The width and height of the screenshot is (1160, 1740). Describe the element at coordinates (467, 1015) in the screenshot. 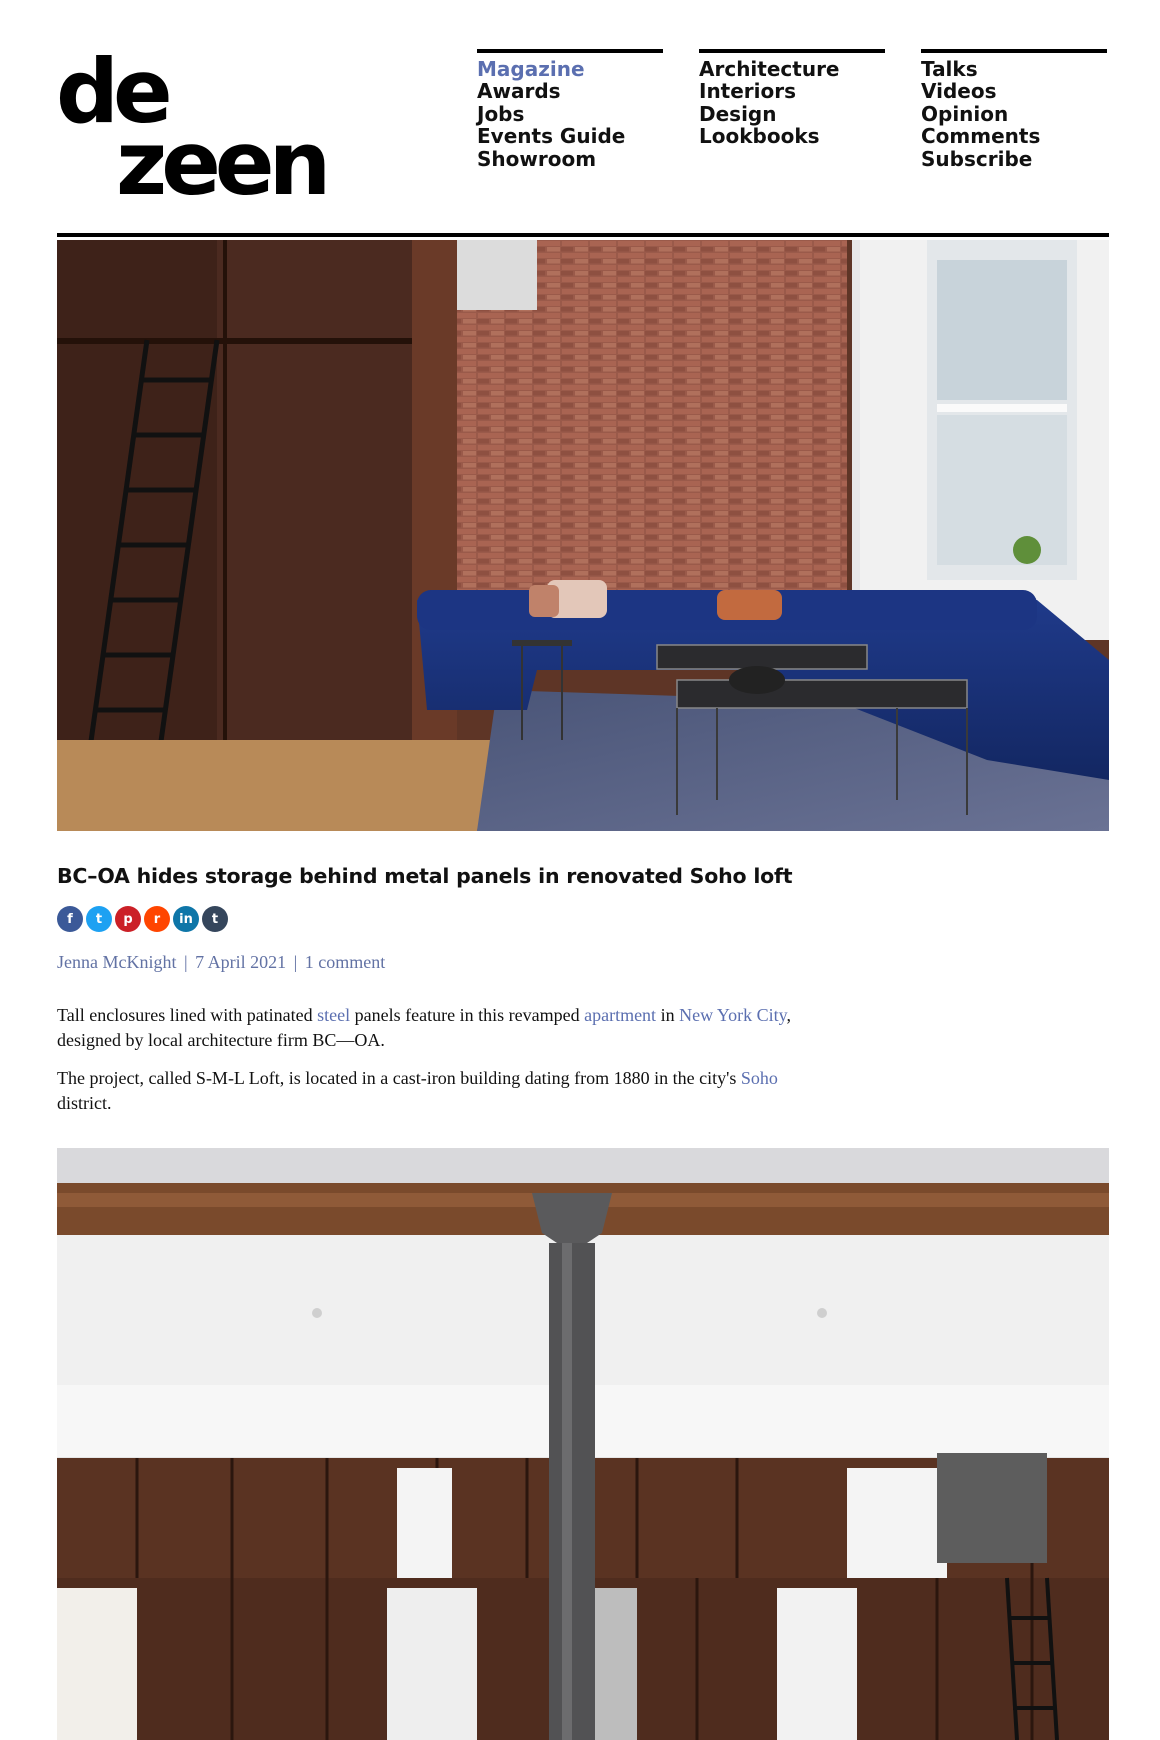

I see `body-text: panels feature in this revamped` at that location.